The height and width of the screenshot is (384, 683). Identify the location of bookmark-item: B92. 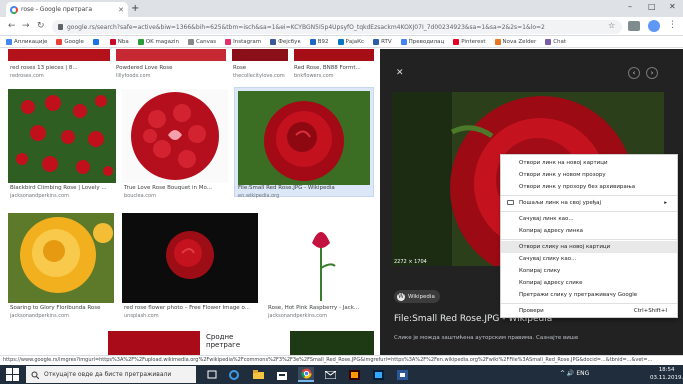
(319, 41).